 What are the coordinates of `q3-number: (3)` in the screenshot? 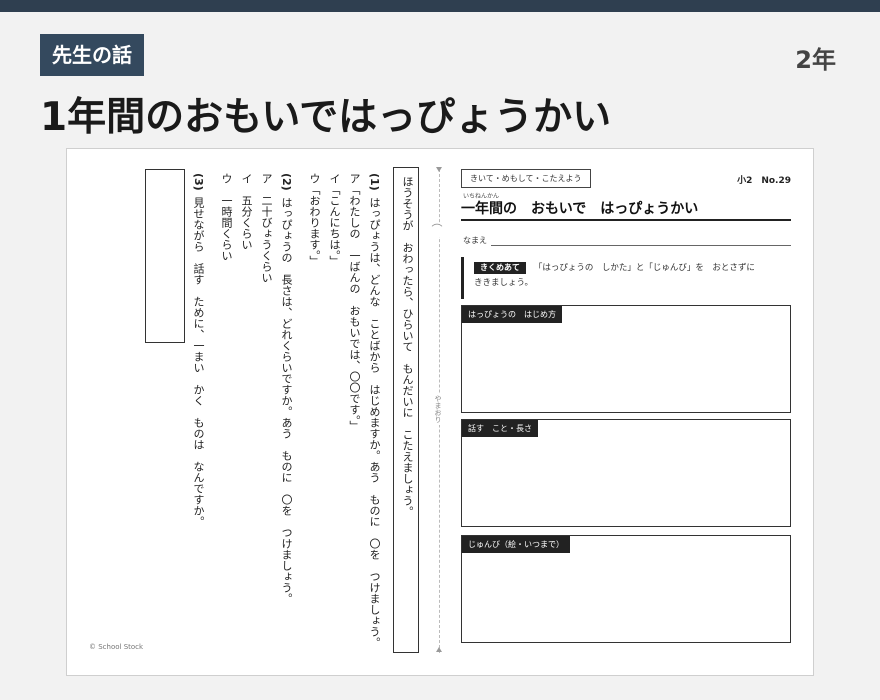 It's located at (198, 182).